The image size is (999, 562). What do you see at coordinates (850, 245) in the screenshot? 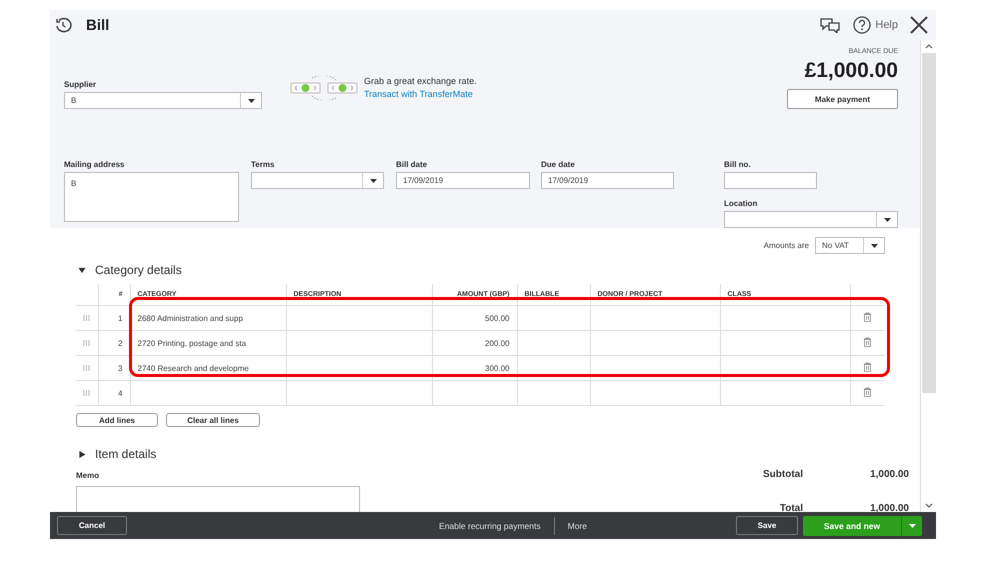
I see `vat-dropdown: No VAT` at bounding box center [850, 245].